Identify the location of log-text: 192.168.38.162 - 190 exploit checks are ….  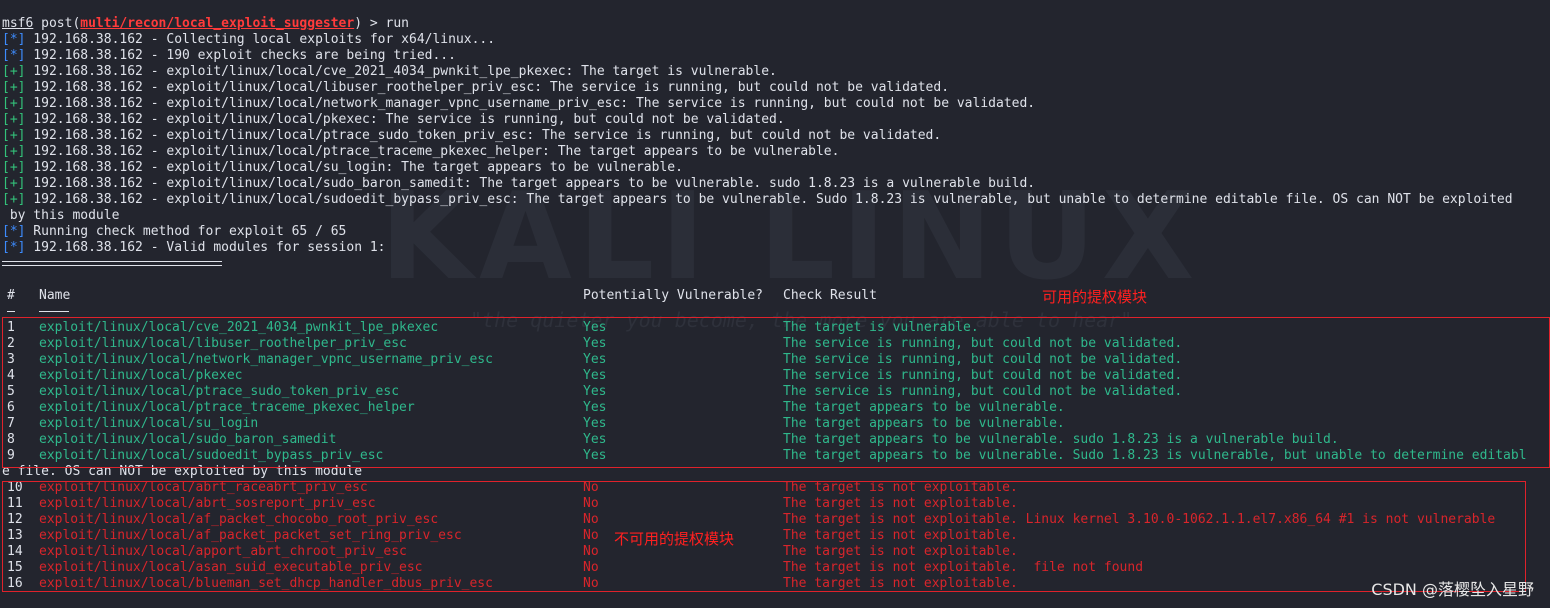
(240, 55).